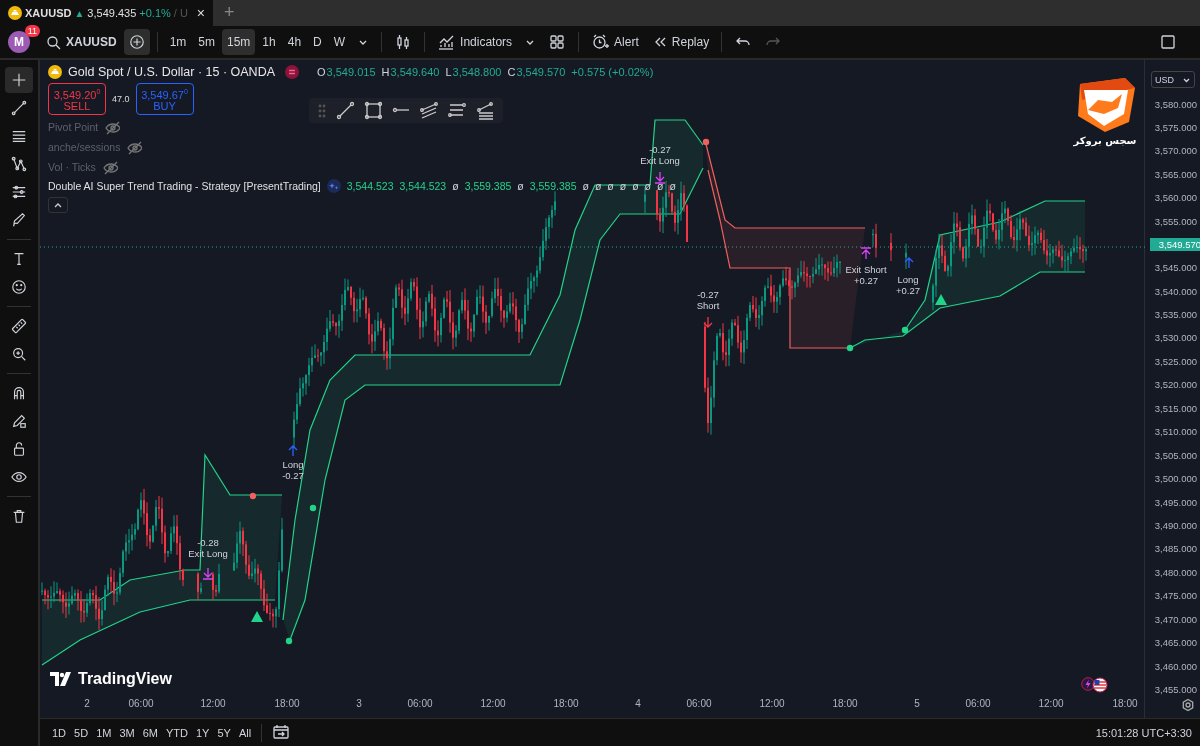 The image size is (1200, 746). I want to click on range-button: 5Y, so click(224, 732).